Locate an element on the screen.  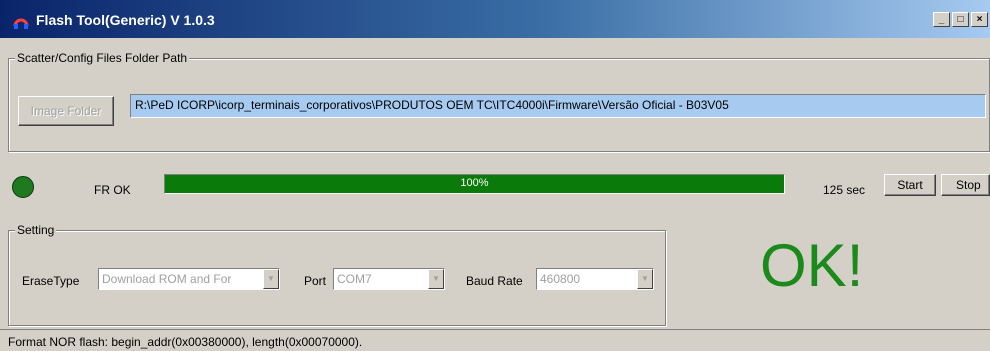
erase-type-label: EraseType is located at coordinates (51, 281).